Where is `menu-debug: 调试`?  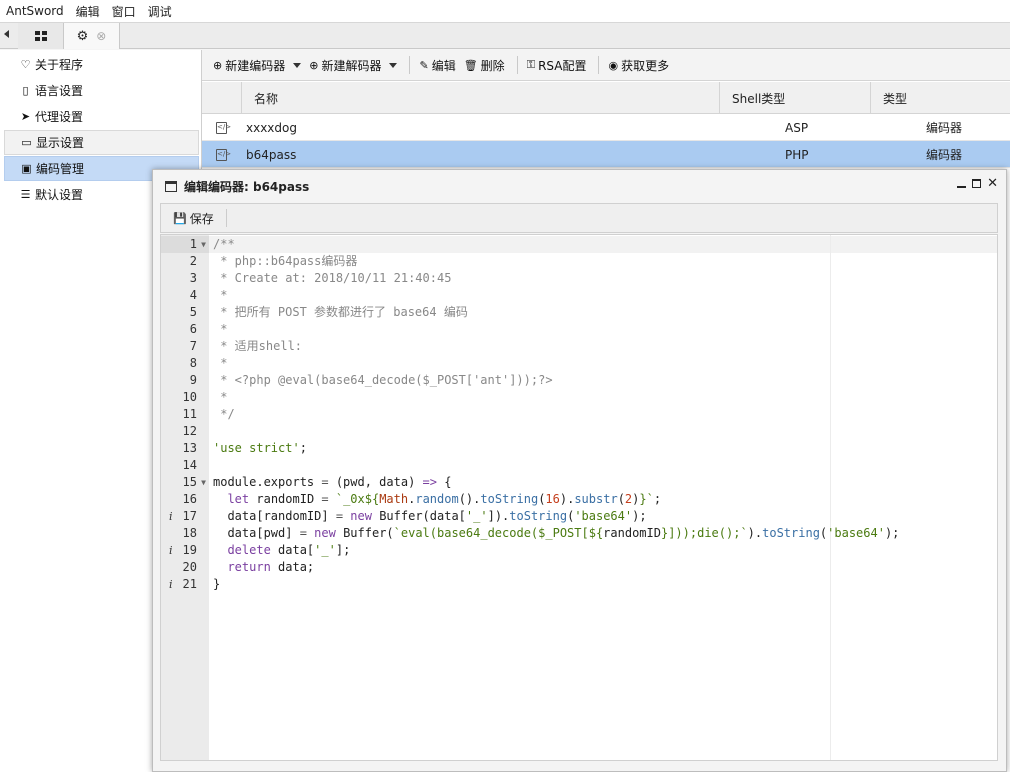 menu-debug: 调试 is located at coordinates (160, 11).